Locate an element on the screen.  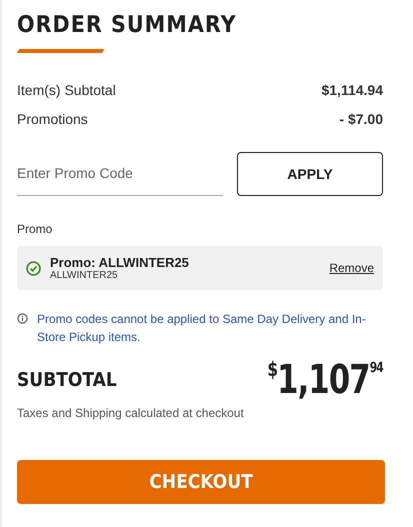
line-value: - $7.00 is located at coordinates (361, 119).